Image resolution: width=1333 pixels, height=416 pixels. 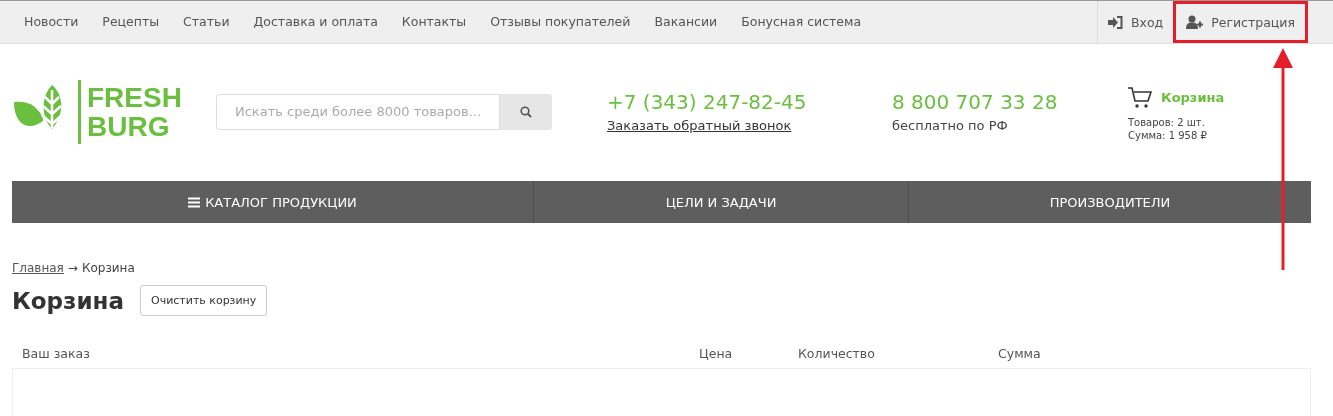 I want to click on search-icon, so click(x=526, y=111).